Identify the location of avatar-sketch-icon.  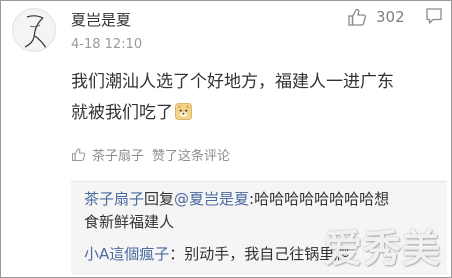
(35, 32).